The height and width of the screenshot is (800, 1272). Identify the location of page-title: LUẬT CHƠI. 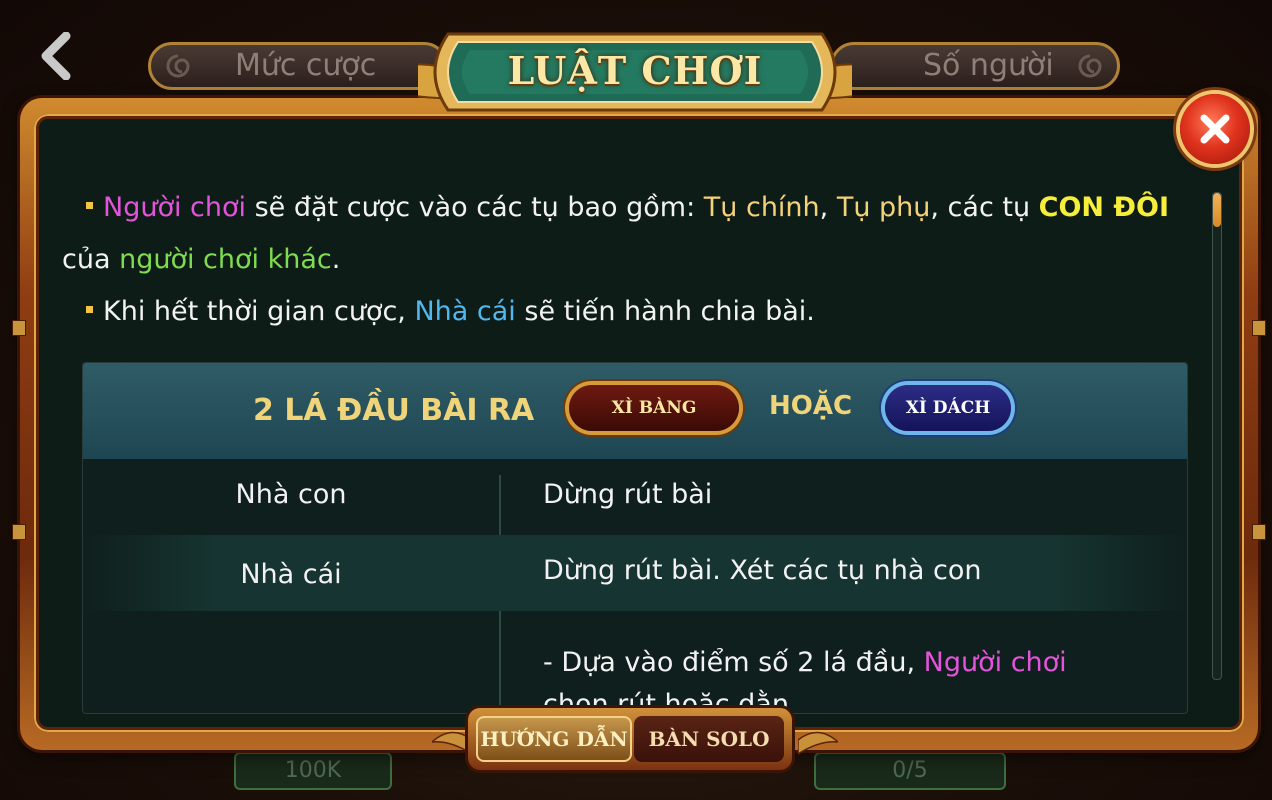
(635, 70).